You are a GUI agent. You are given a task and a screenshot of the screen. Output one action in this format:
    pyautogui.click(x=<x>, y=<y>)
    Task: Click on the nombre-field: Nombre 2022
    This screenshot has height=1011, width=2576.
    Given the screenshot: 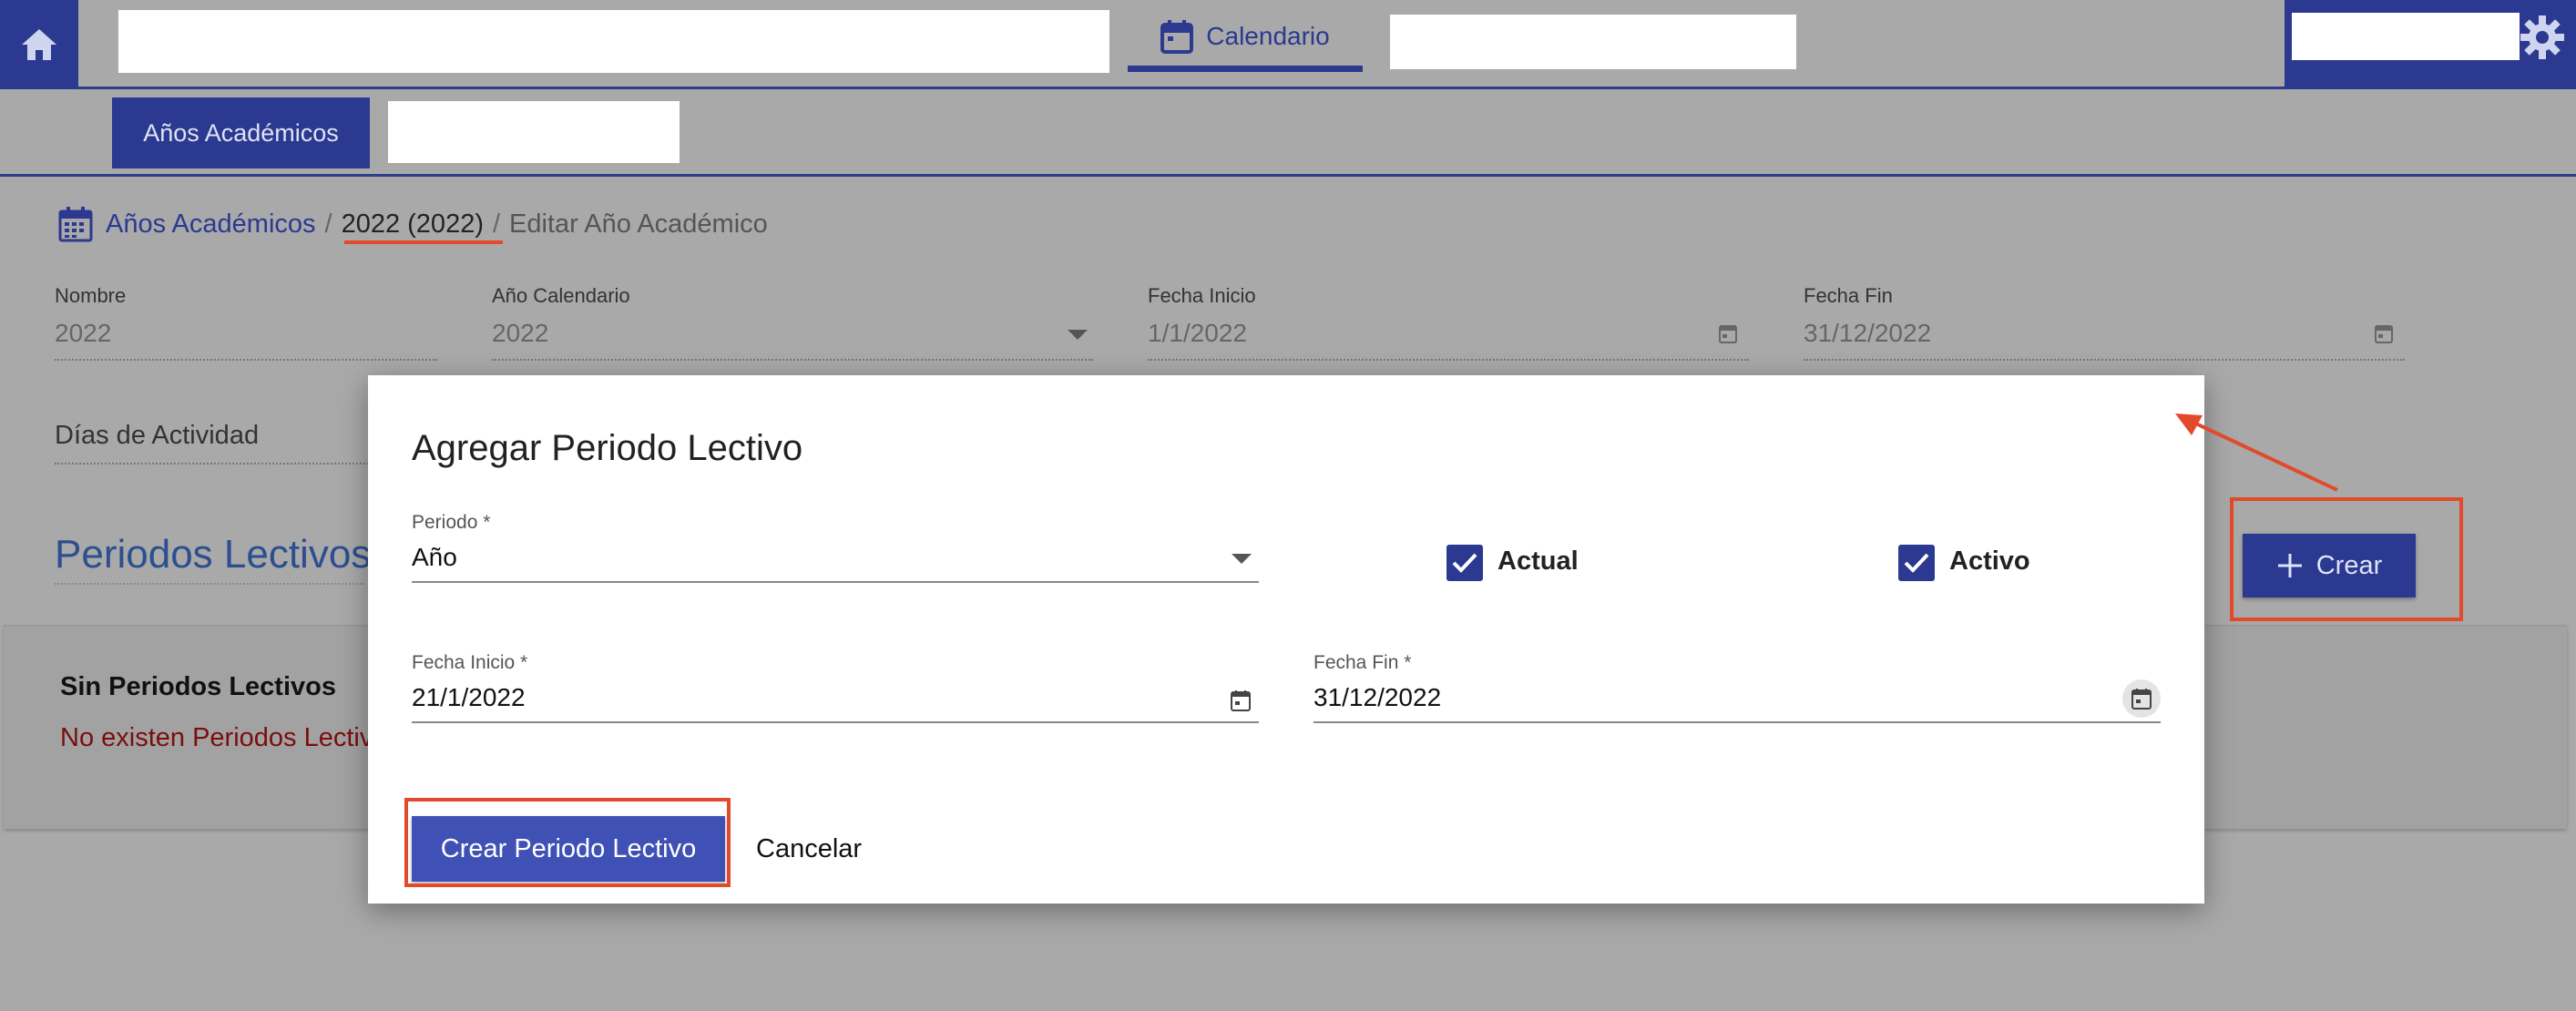 What is the action you would take?
    pyautogui.click(x=246, y=322)
    